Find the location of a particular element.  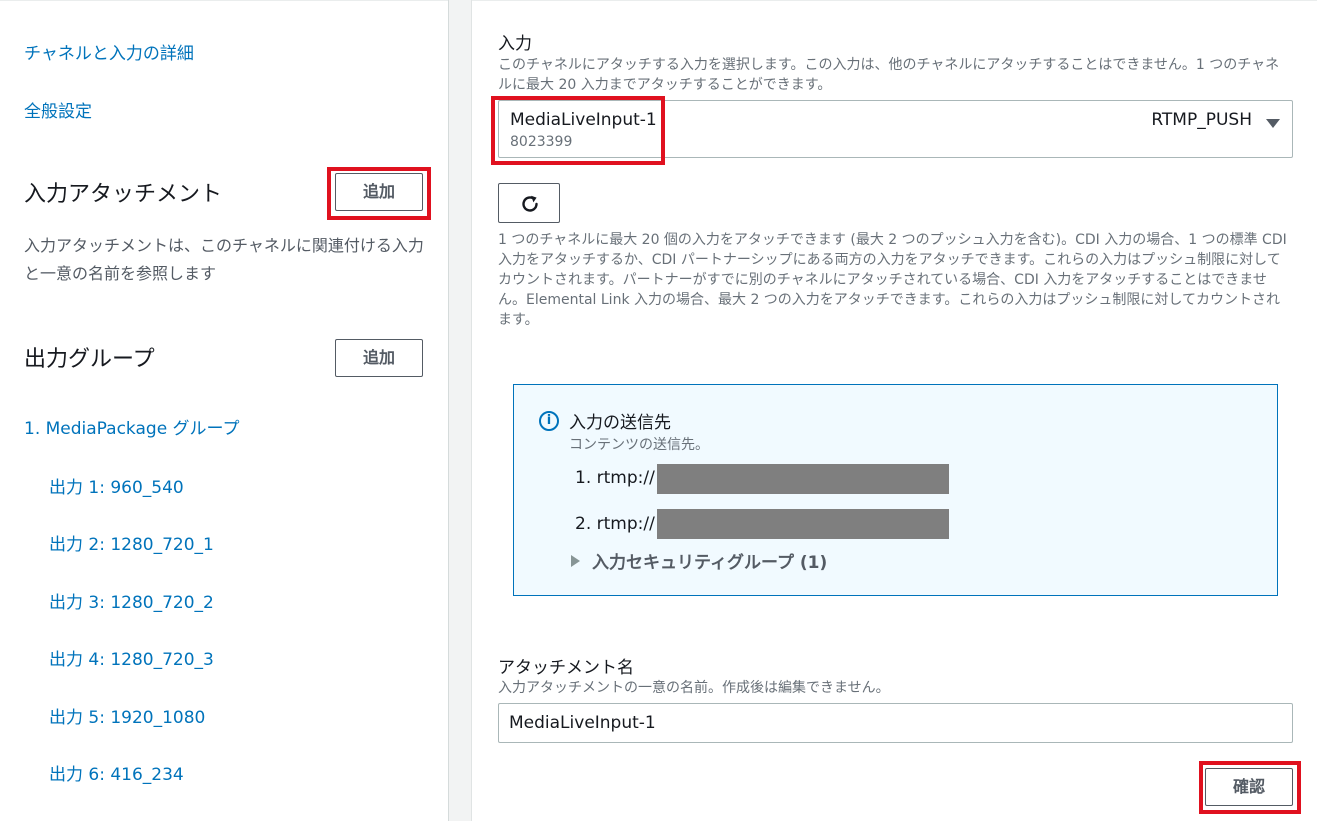

channel-input-details-link: チャネルと入力の詳細 is located at coordinates (109, 51).